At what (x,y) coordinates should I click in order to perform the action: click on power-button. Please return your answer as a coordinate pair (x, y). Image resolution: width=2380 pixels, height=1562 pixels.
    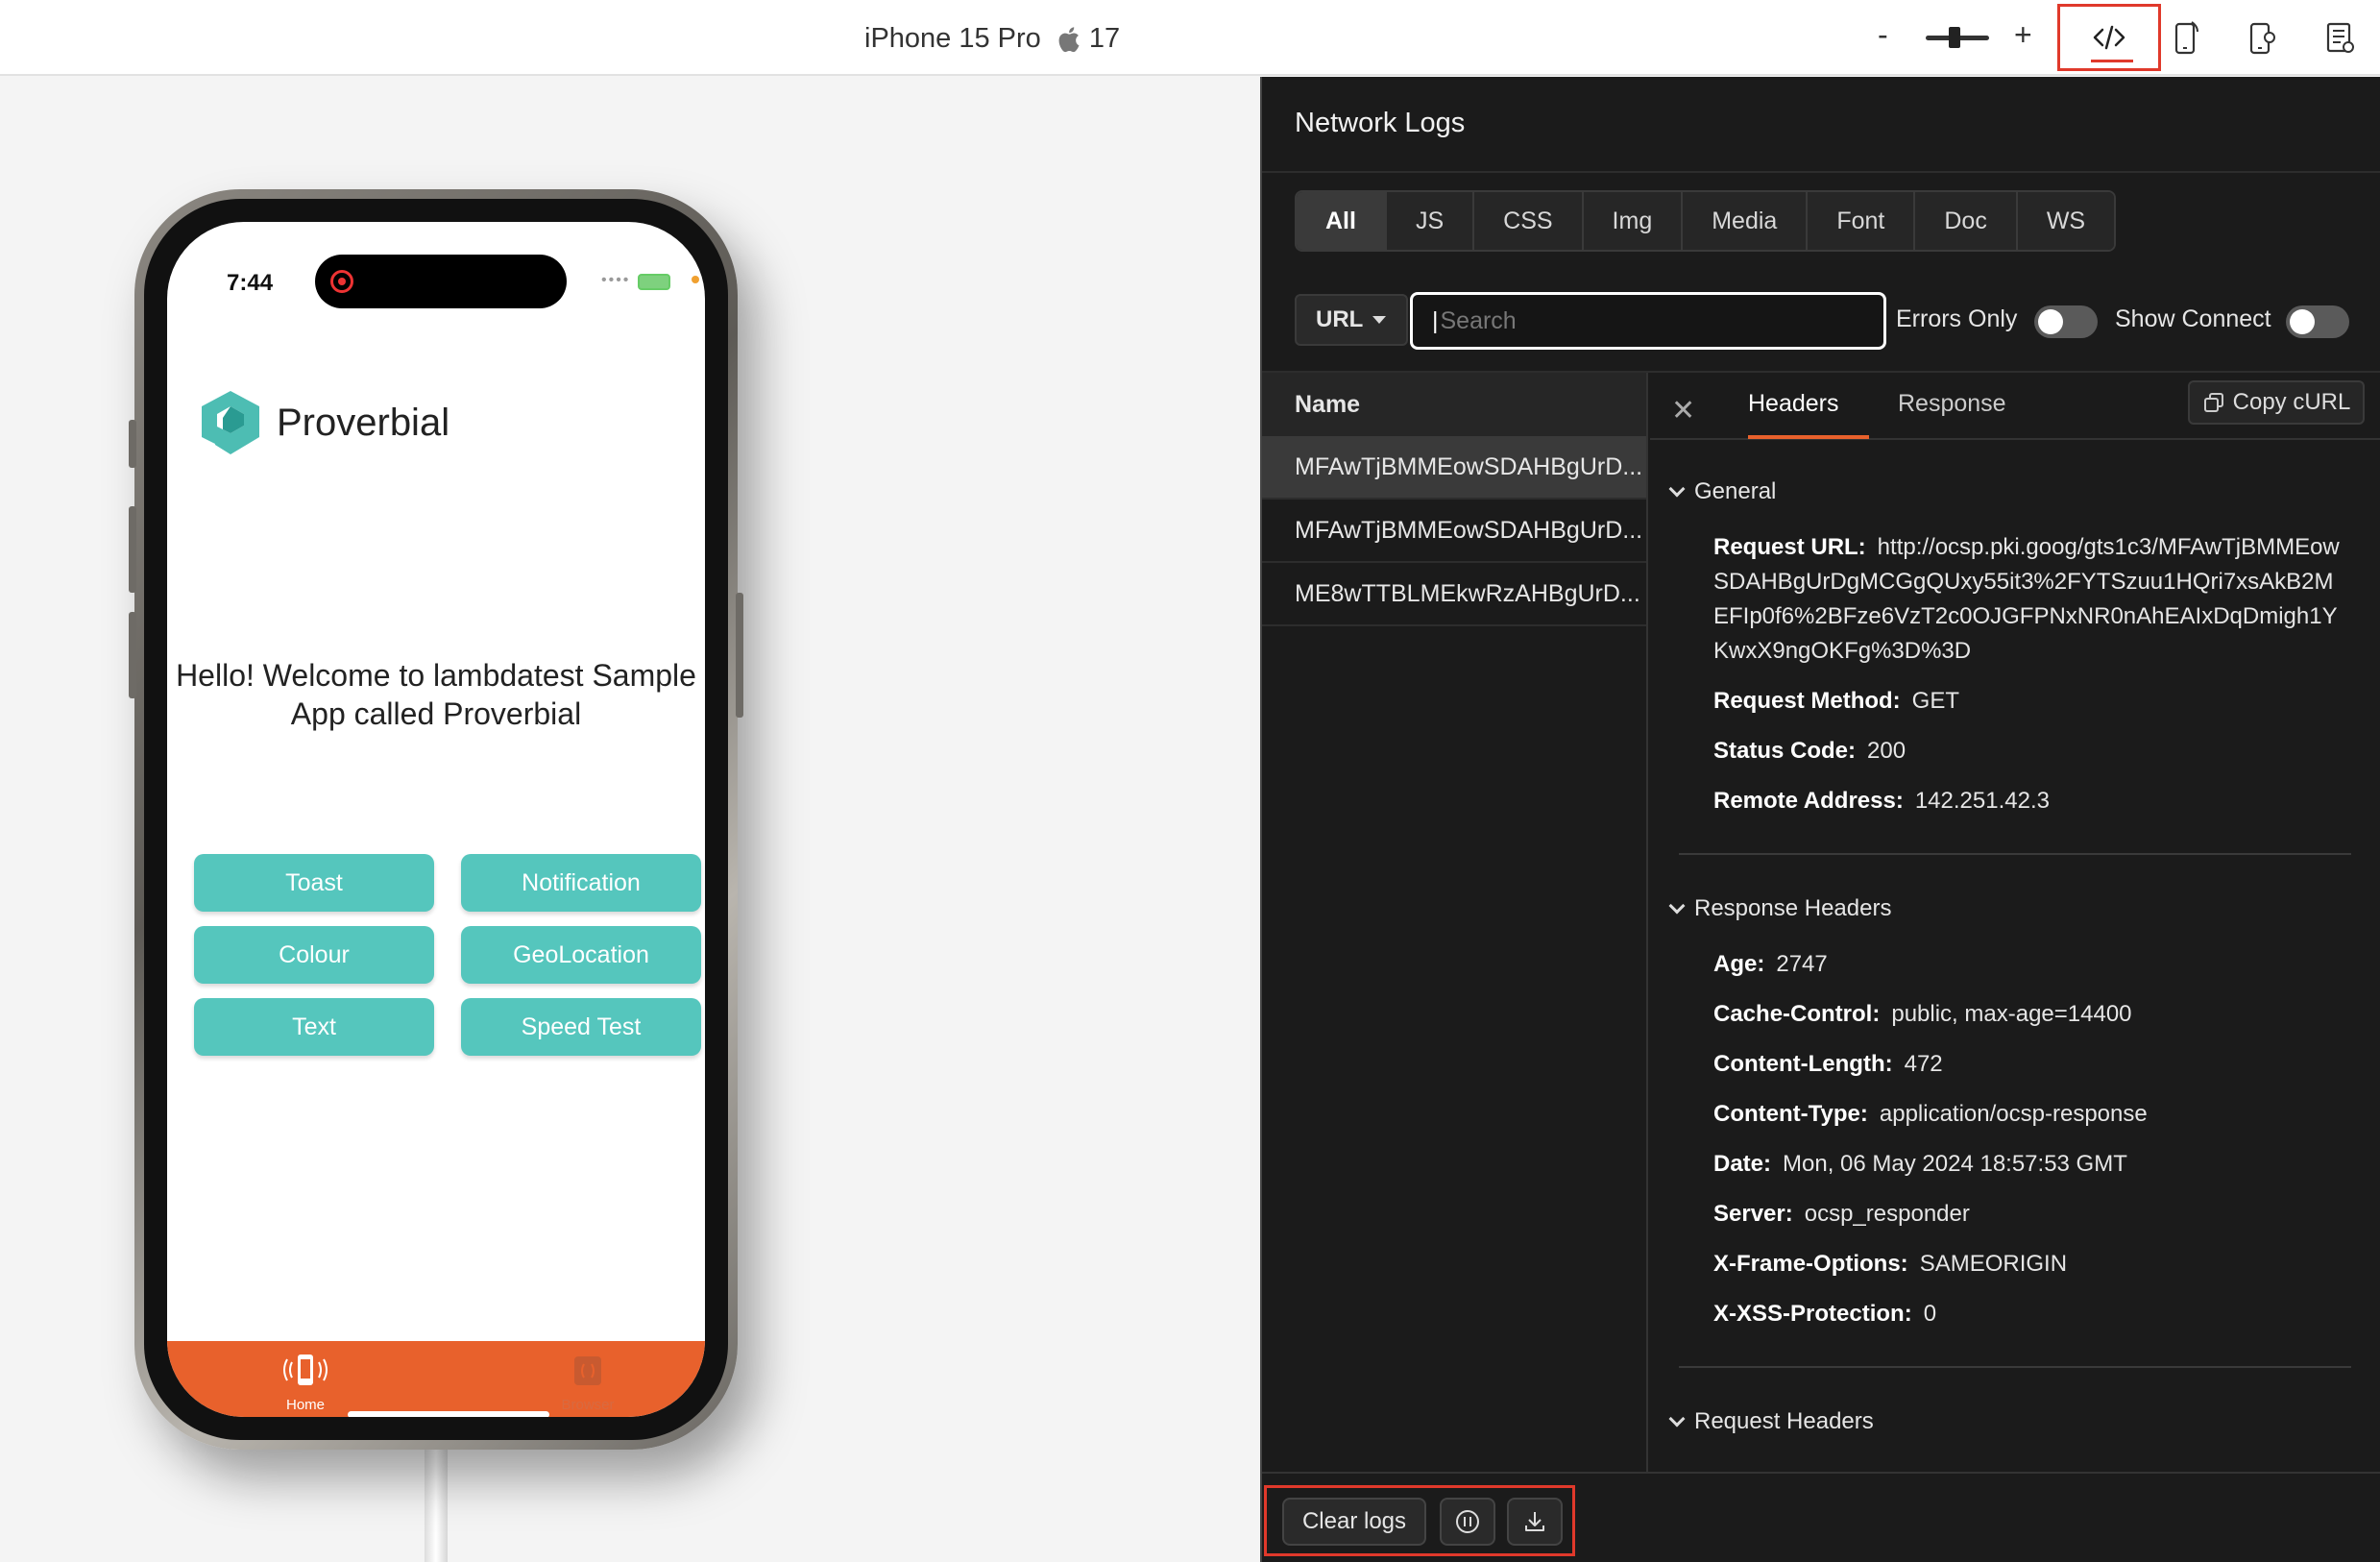
    Looking at the image, I should click on (740, 655).